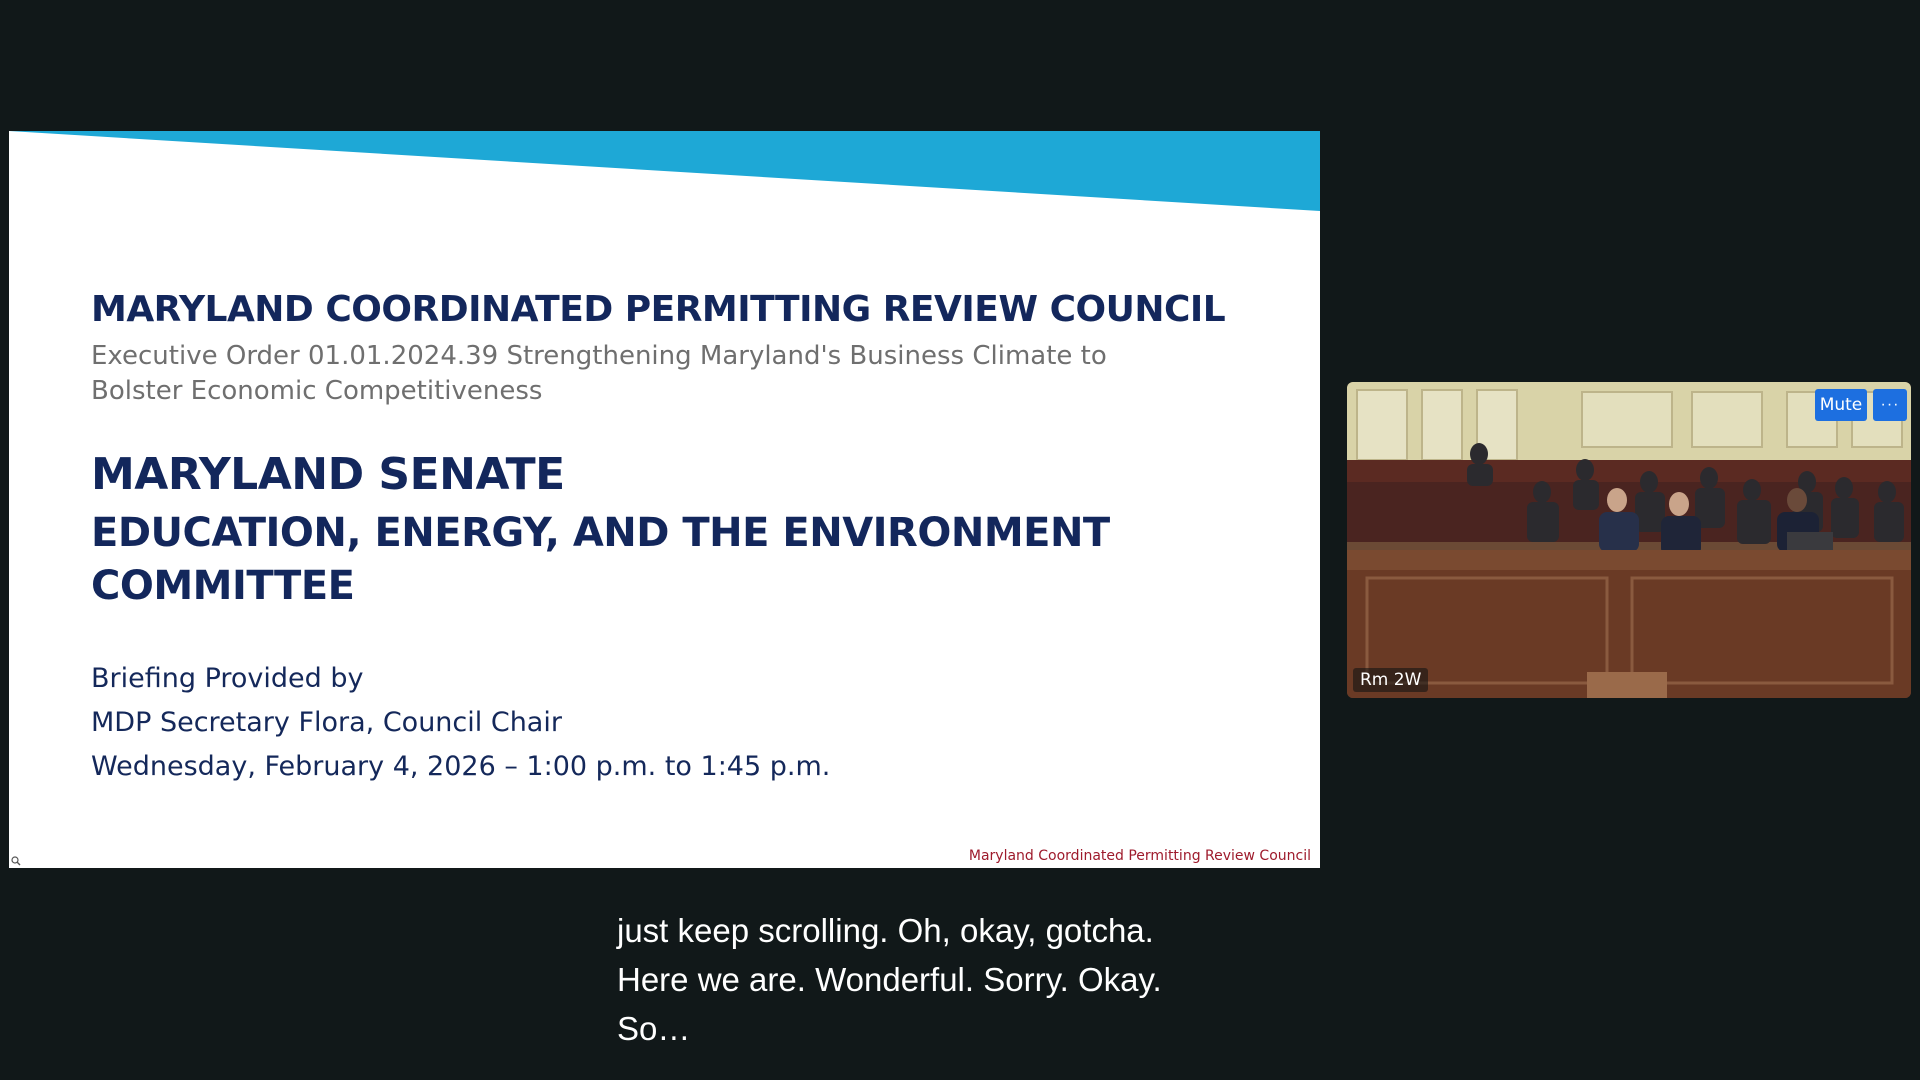 The image size is (1920, 1080). I want to click on executive-order-line-2: Bolster Economic Competitiveness, so click(317, 391).